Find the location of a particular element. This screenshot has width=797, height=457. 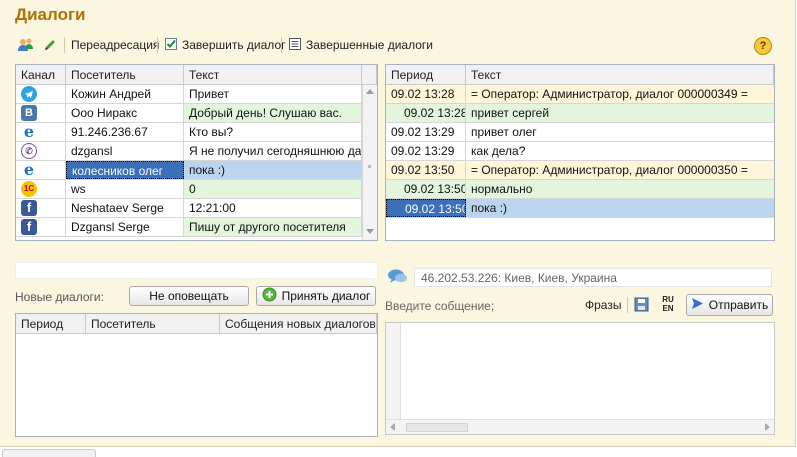

table-row: f Dzgansl Serge Пишу от другого посетителя is located at coordinates (189, 227).